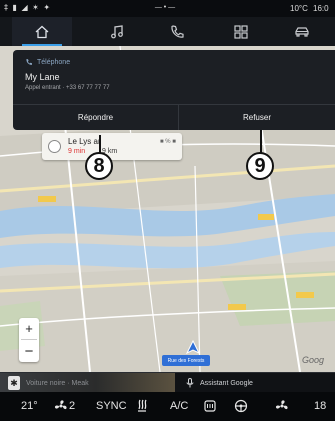 The width and height of the screenshot is (335, 421). I want to click on tab-apps, so click(241, 31).